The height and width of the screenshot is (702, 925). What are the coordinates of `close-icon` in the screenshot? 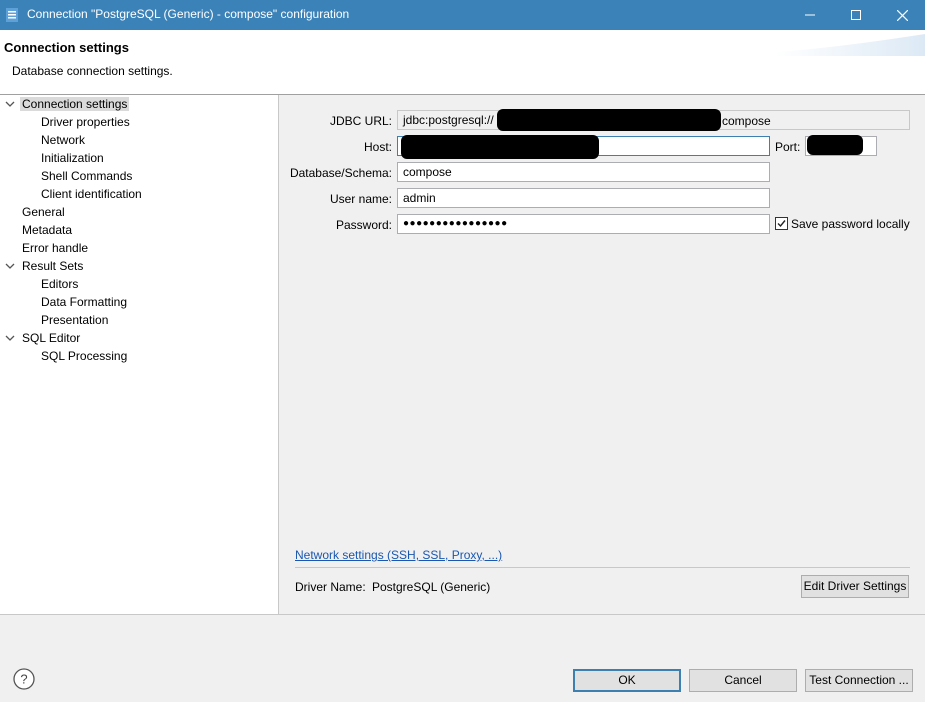 It's located at (902, 15).